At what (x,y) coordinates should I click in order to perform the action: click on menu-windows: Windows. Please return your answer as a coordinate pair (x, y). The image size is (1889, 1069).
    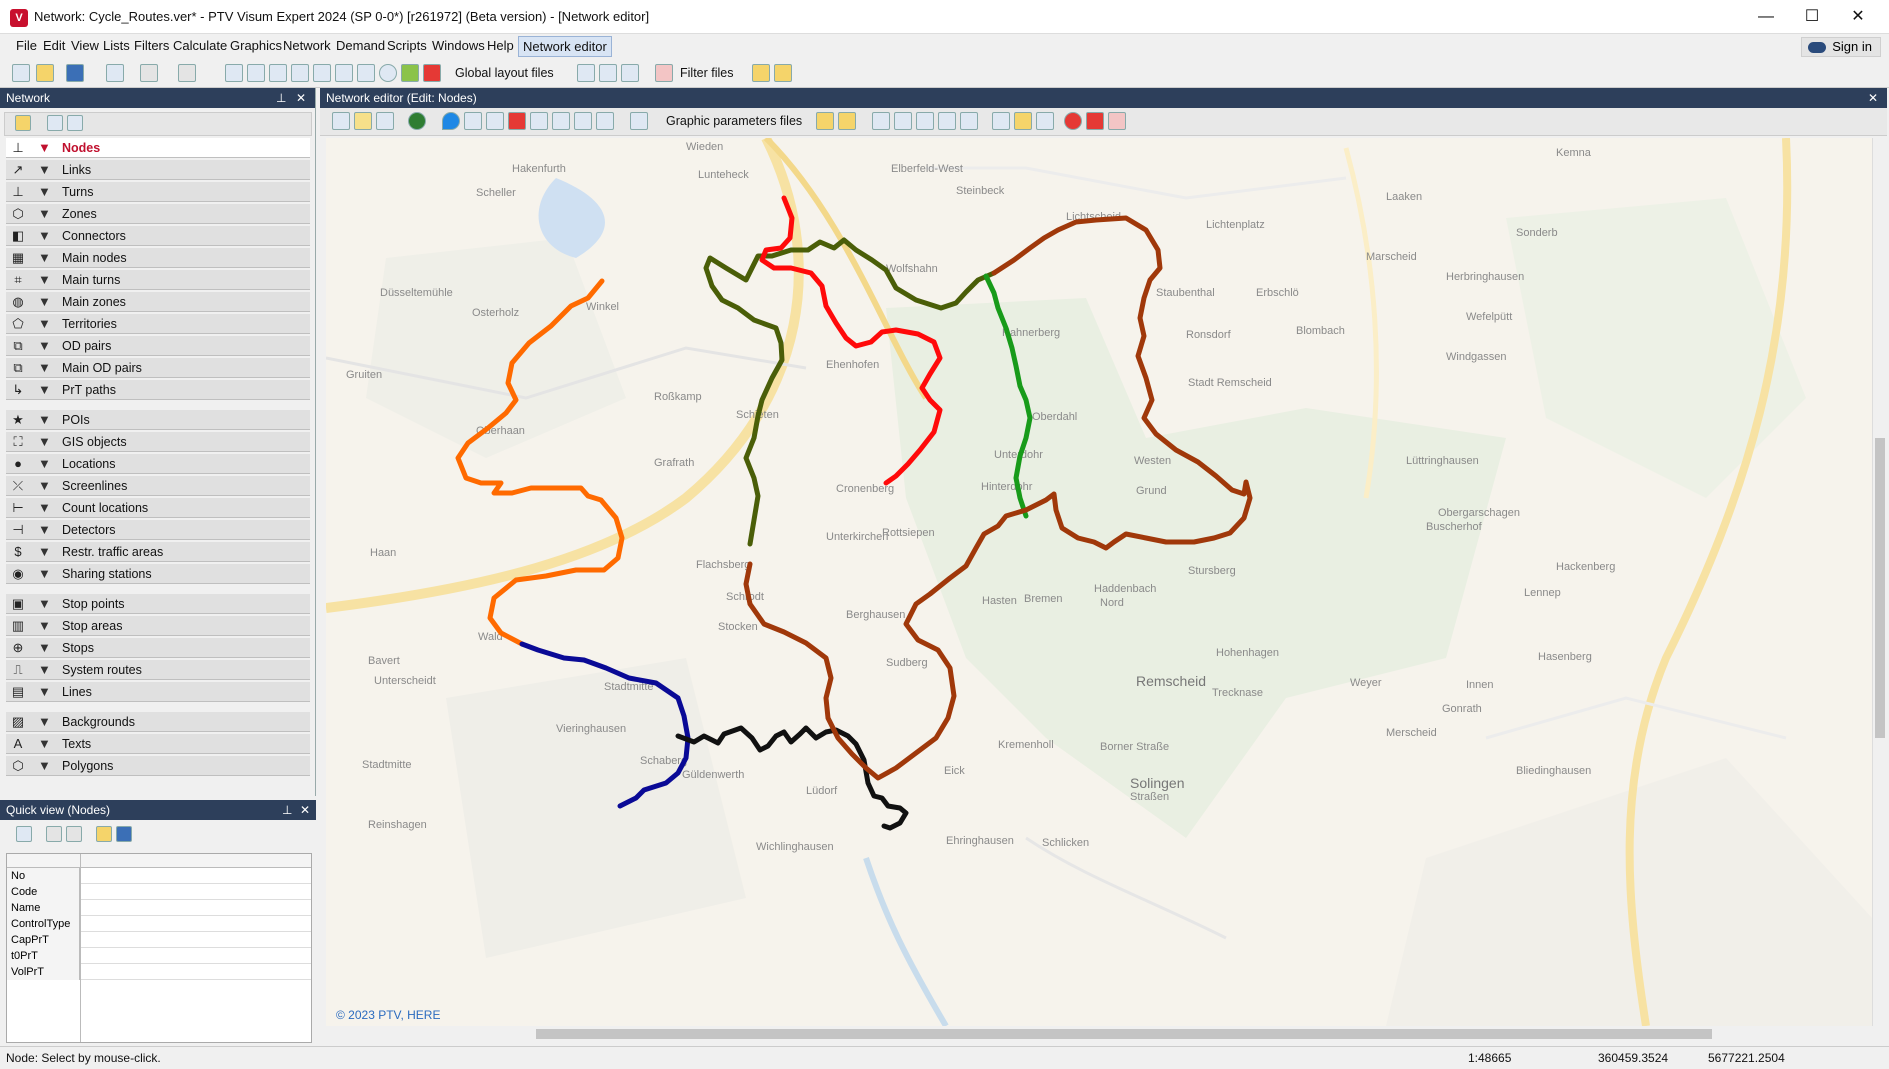
    Looking at the image, I should click on (458, 45).